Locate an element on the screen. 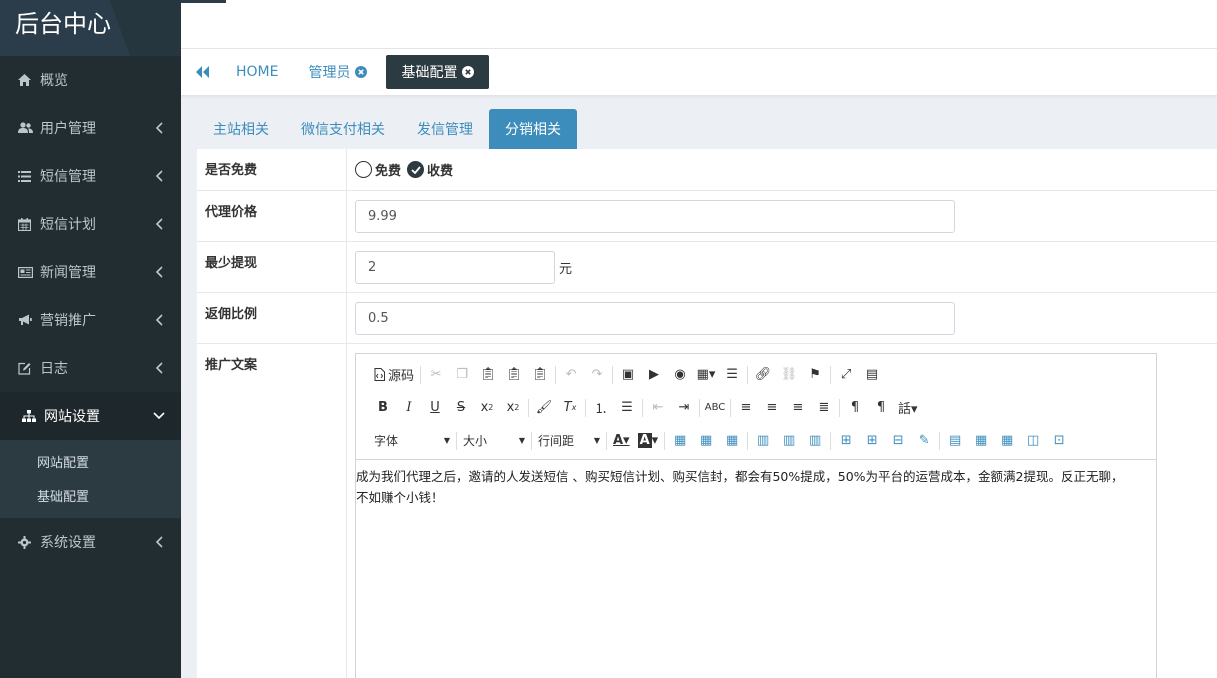  font-size-label: 大小 is located at coordinates (475, 441).